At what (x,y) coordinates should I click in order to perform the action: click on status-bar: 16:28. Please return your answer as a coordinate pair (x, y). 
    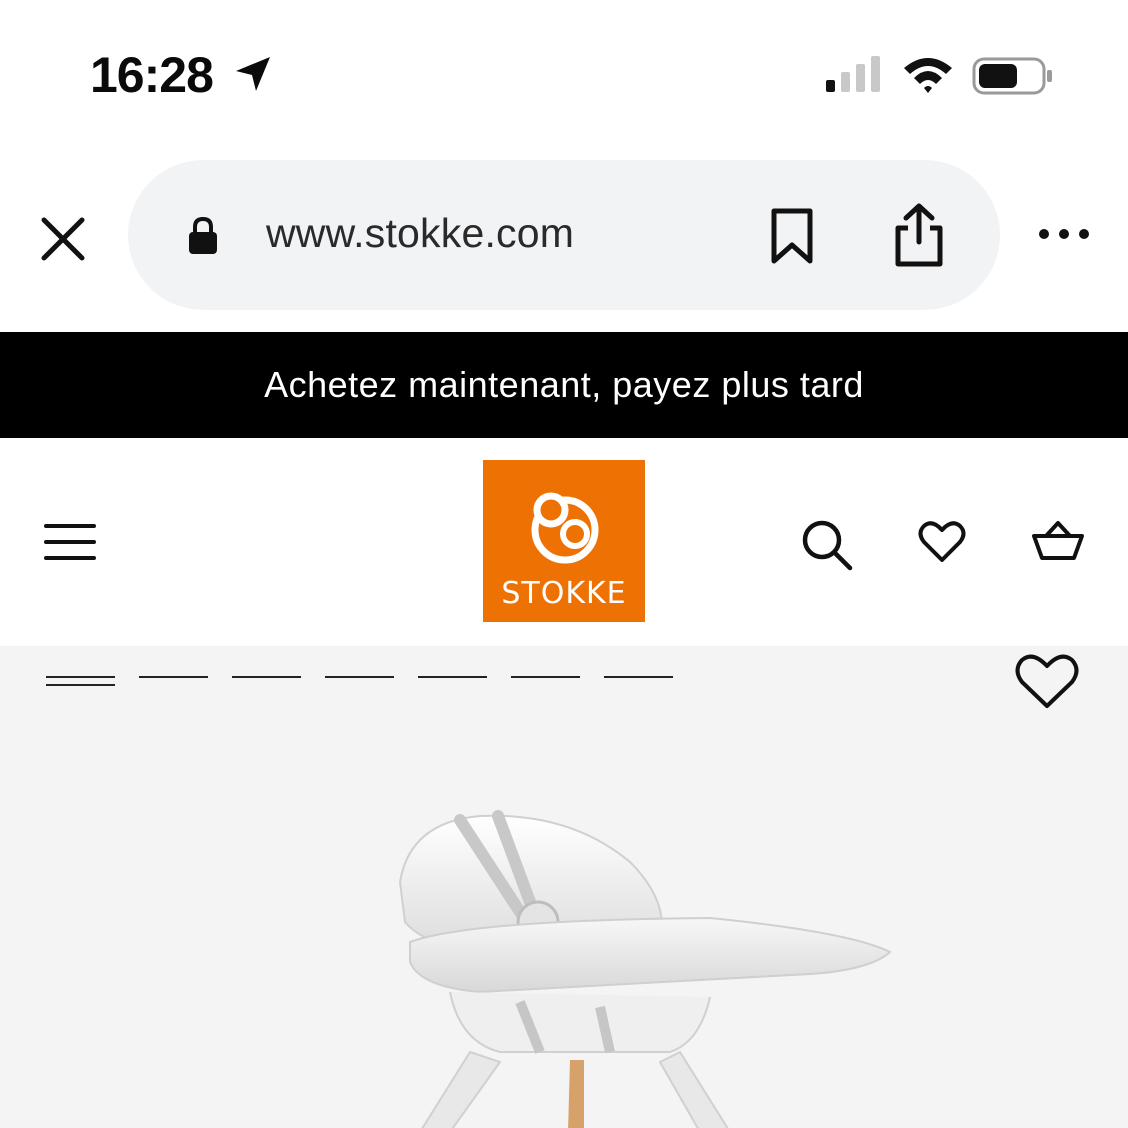
    Looking at the image, I should click on (564, 75).